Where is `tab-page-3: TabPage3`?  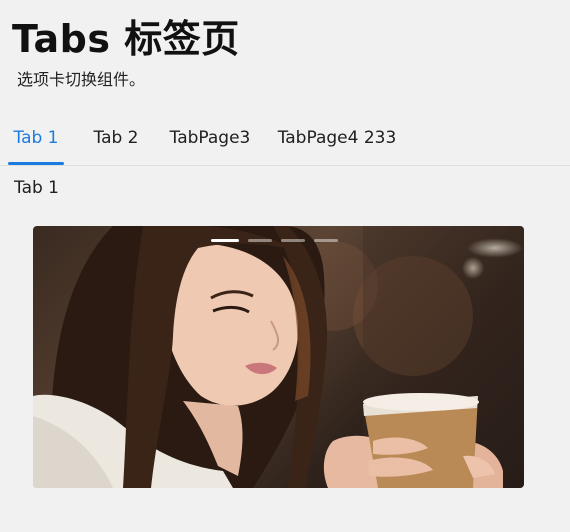 tab-page-3: TabPage3 is located at coordinates (210, 138).